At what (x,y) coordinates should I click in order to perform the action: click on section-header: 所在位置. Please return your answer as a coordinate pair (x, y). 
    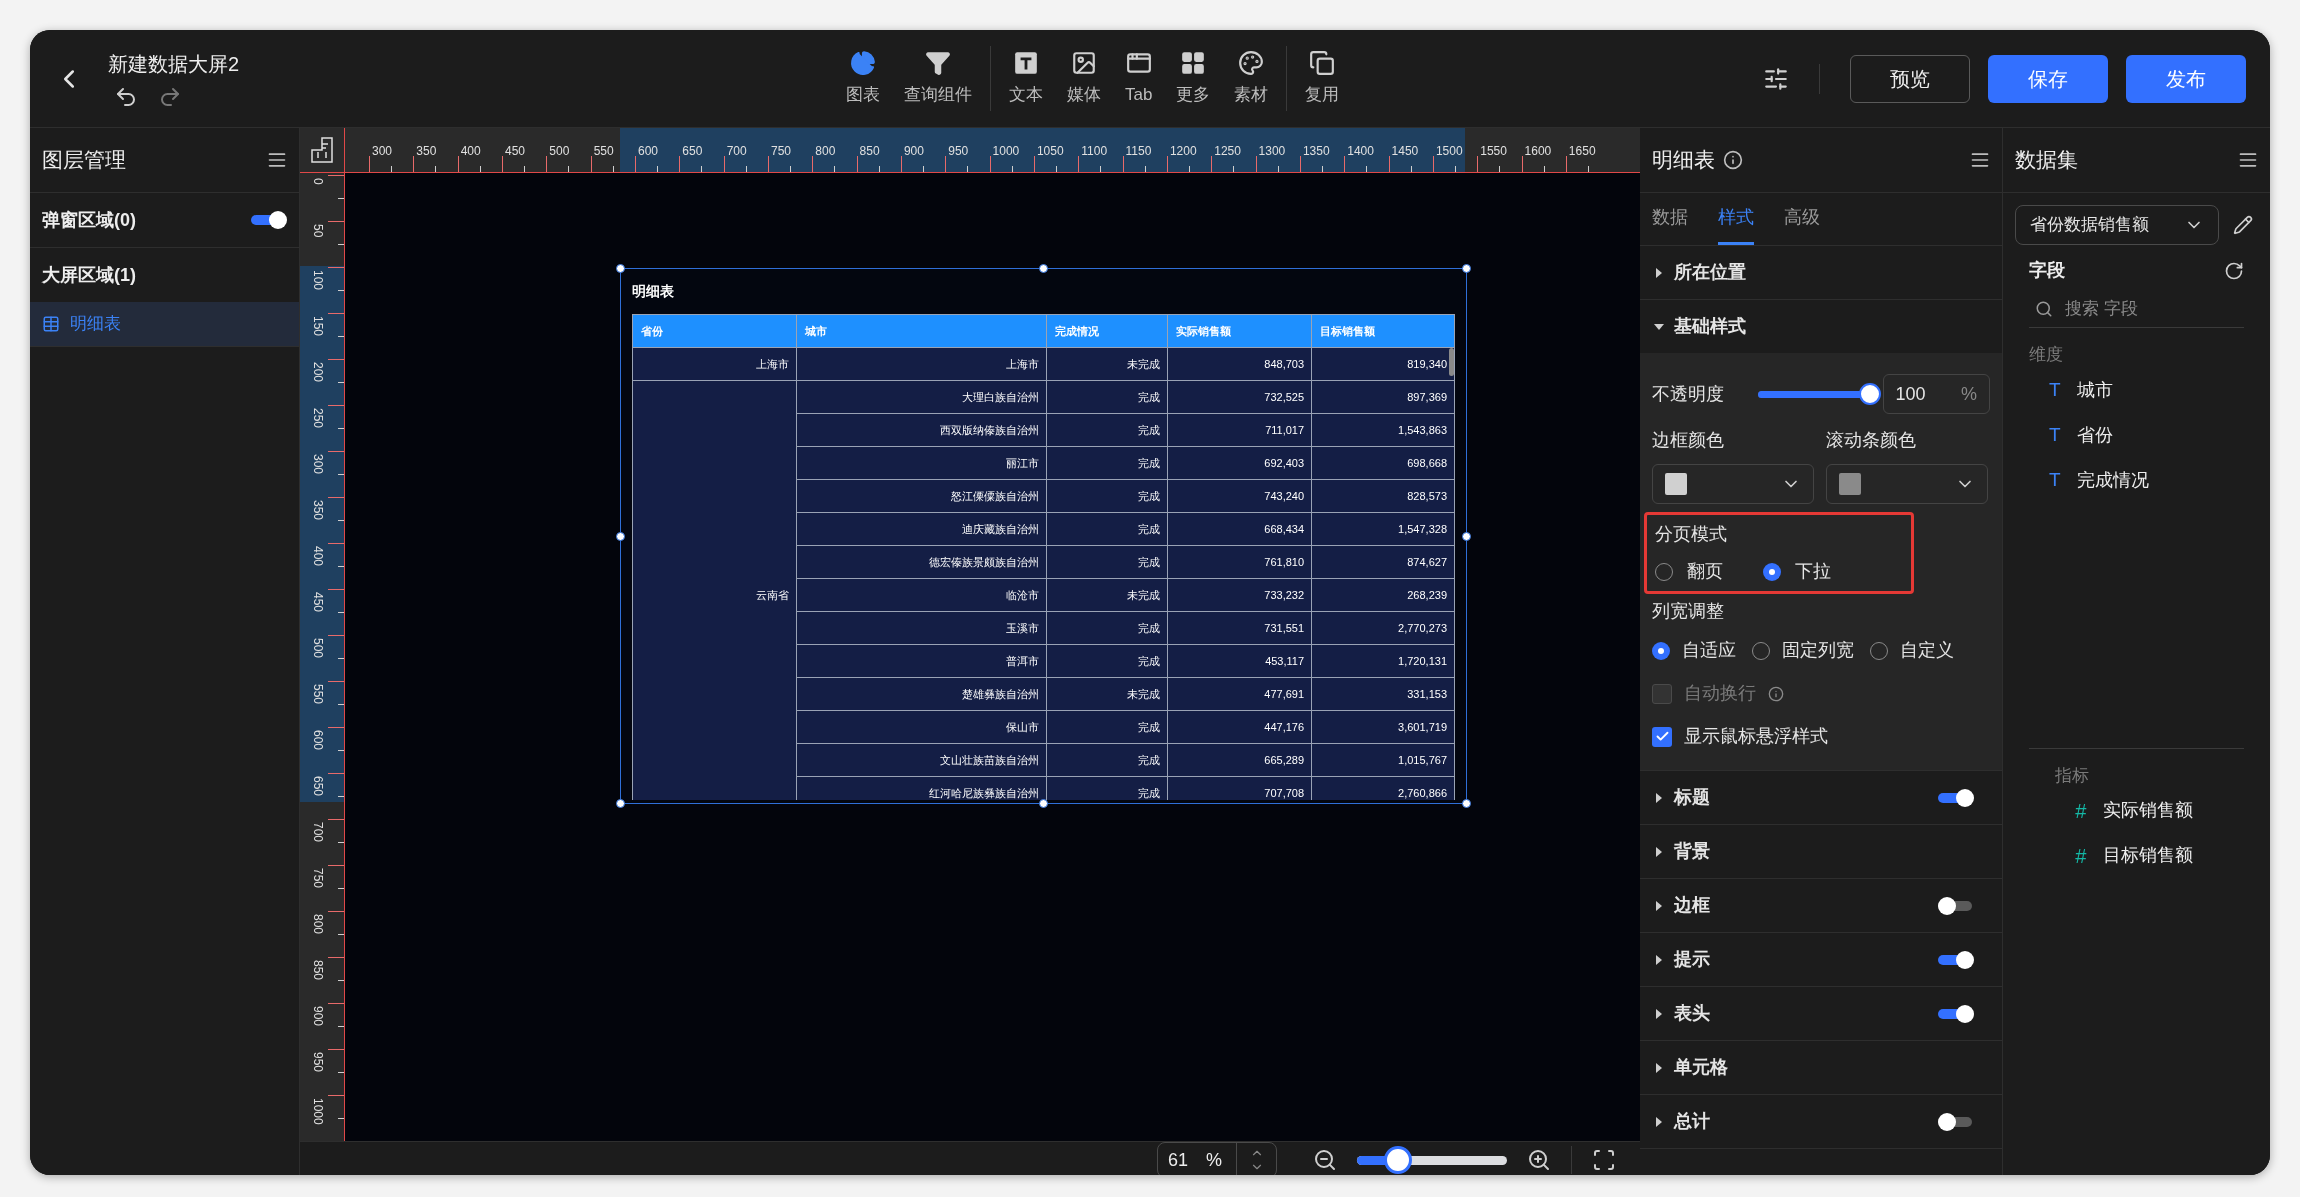
    Looking at the image, I should click on (1821, 272).